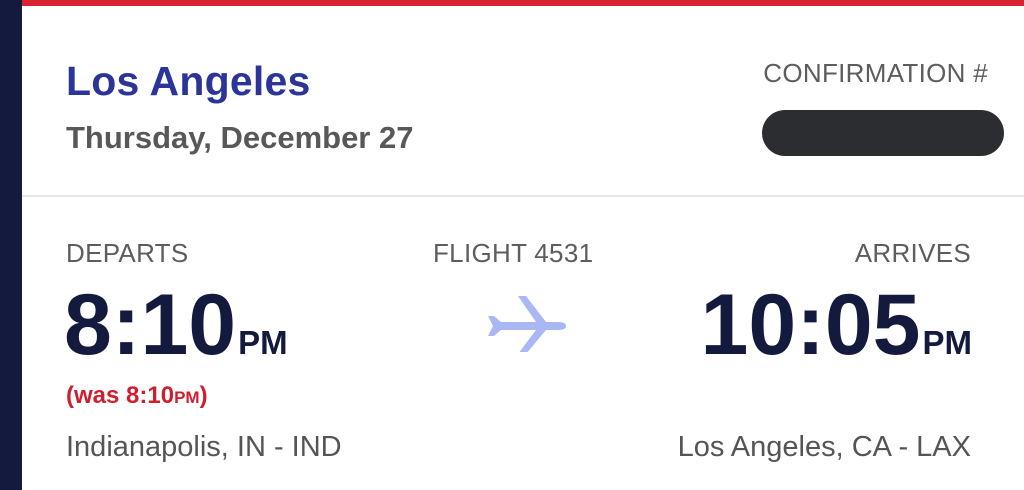 Image resolution: width=1024 pixels, height=490 pixels. I want to click on airplane-icon, so click(527, 324).